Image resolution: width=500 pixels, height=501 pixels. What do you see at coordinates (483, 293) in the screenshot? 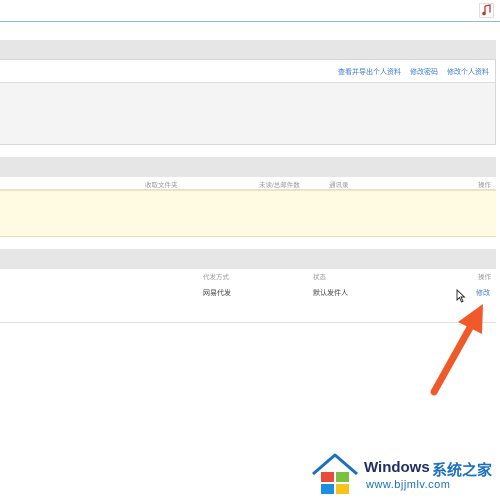
I see `edit-sender-link: 修改` at bounding box center [483, 293].